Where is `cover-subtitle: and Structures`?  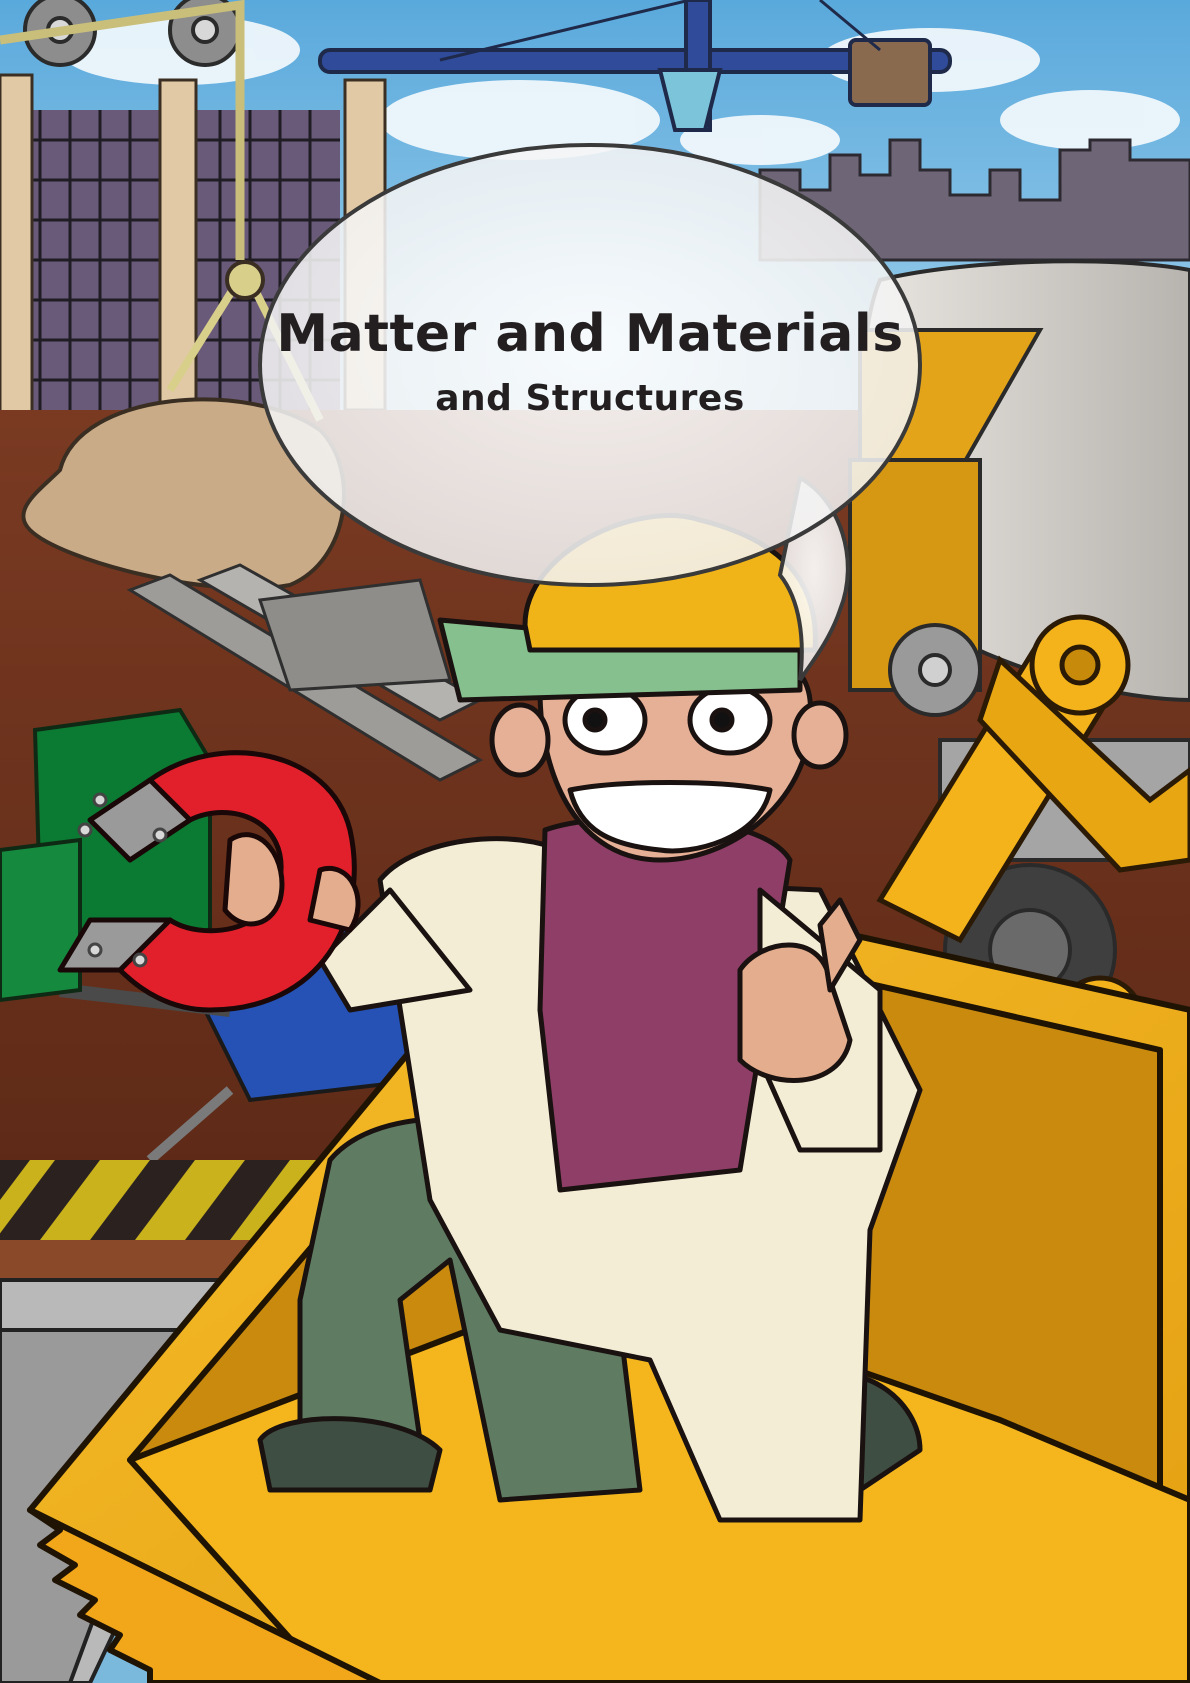
cover-subtitle: and Structures is located at coordinates (590, 398).